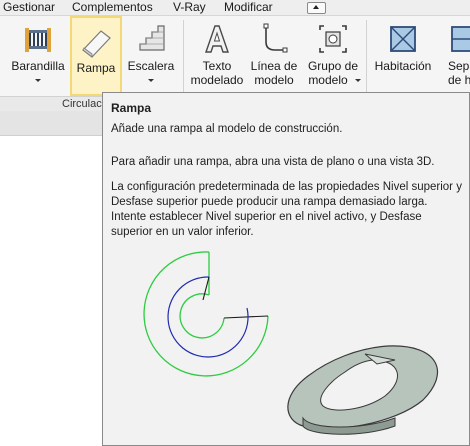 This screenshot has width=470, height=446. What do you see at coordinates (403, 39) in the screenshot?
I see `room-icon` at bounding box center [403, 39].